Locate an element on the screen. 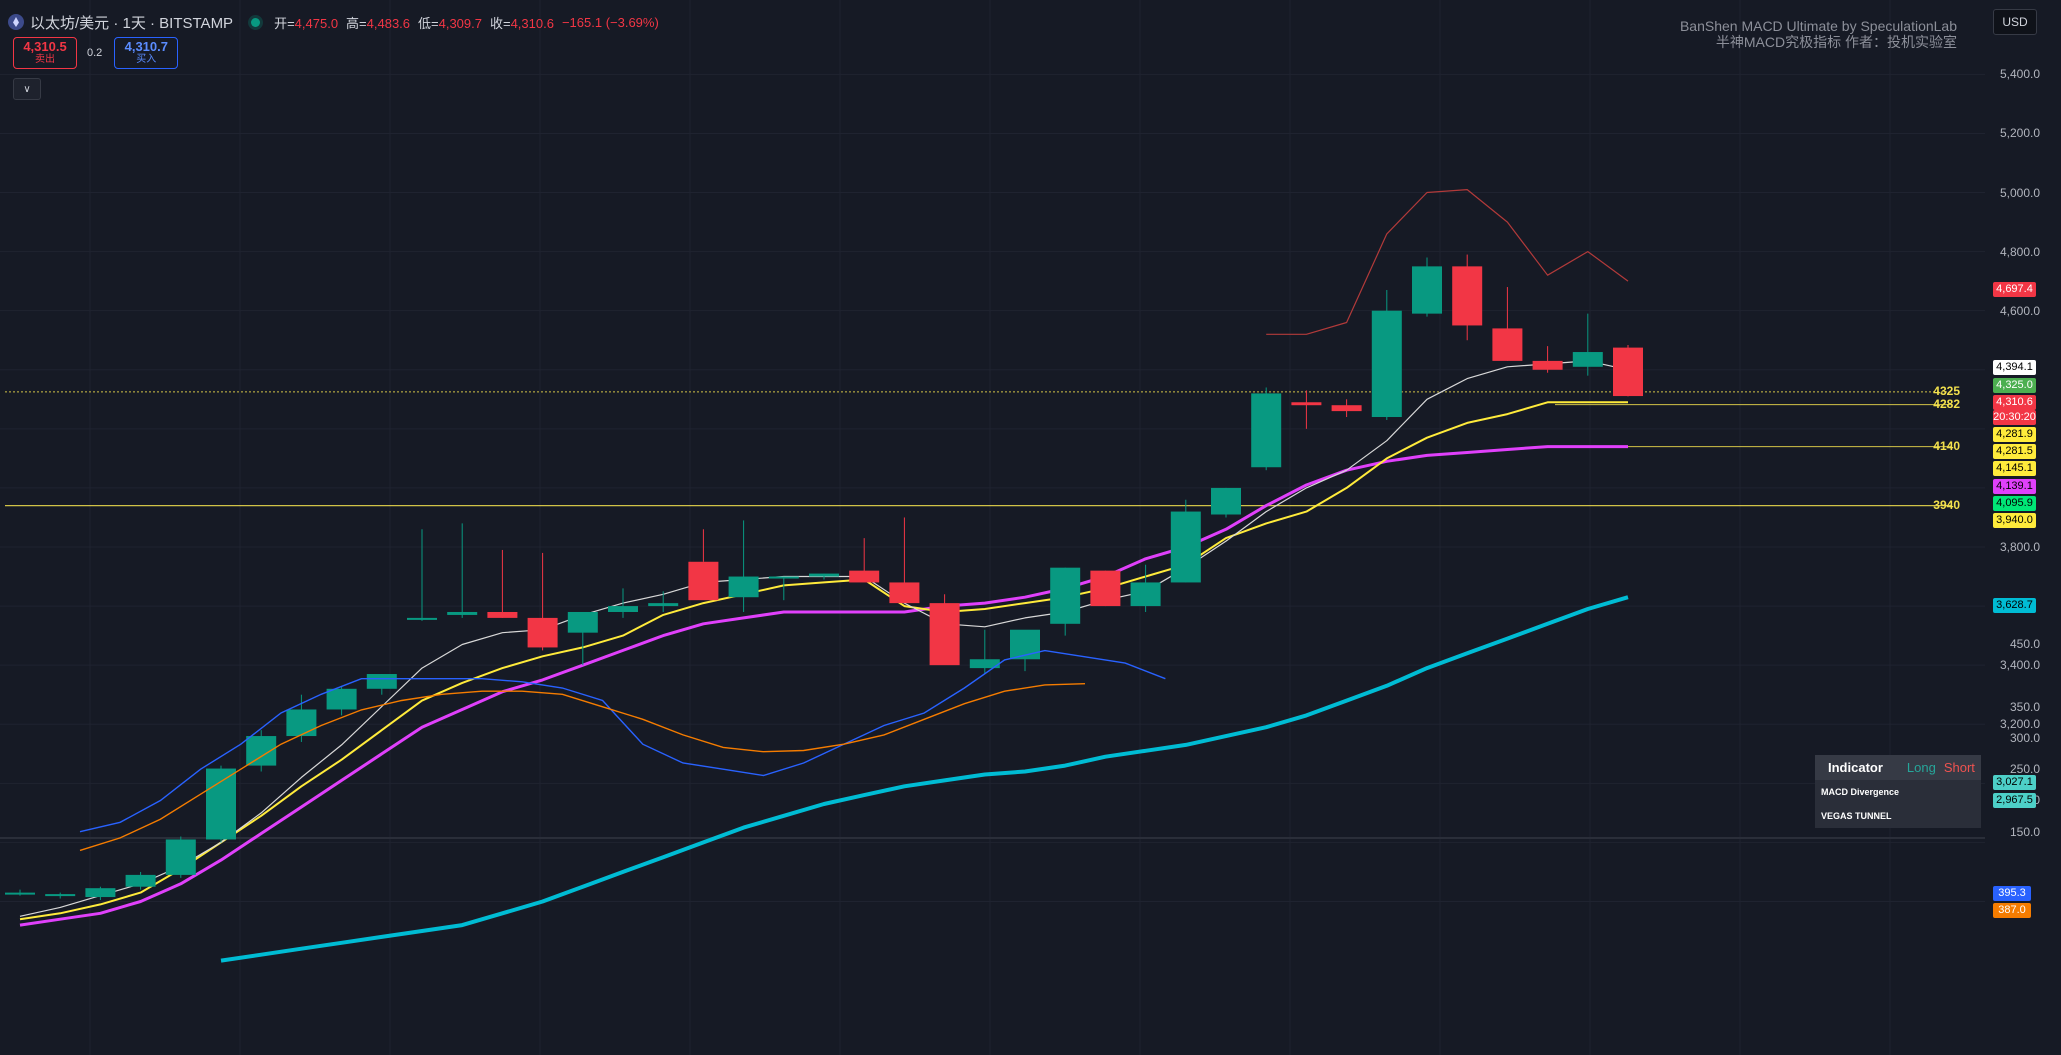  macd-axis-label: 450.0 is located at coordinates (2025, 644).